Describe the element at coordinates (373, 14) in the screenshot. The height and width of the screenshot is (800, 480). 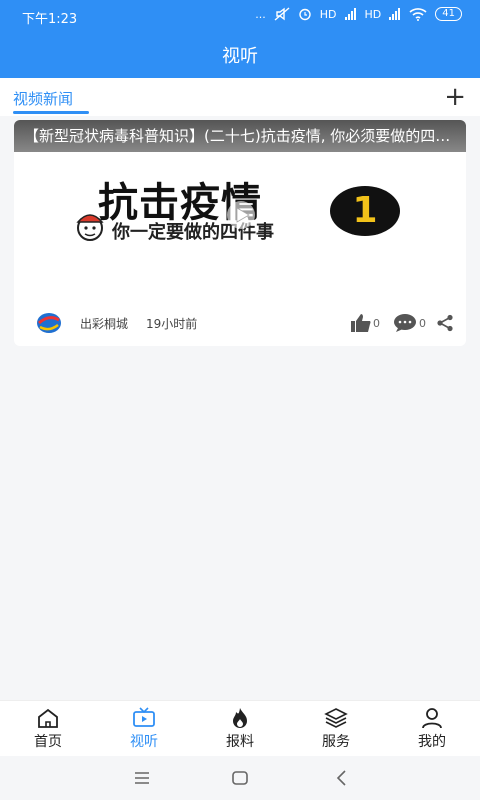
I see `signal-hd-2: HD` at that location.